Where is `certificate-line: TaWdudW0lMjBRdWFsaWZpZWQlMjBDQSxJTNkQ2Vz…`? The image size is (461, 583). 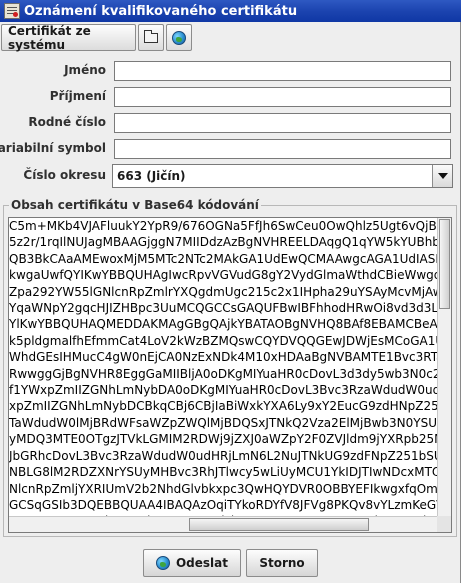
certificate-line: TaWdudW0lMjBRdWFsaWZpZWQlMjBDQSxJTNkQ2Vz… is located at coordinates (223, 422).